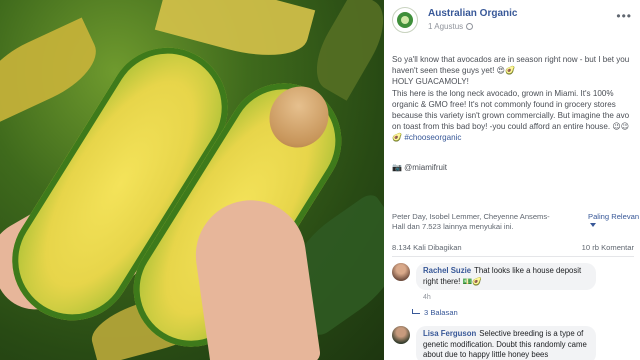 Image resolution: width=640 pixels, height=360 pixels. What do you see at coordinates (446, 26) in the screenshot?
I see `post-time-text: 1 Agustus` at bounding box center [446, 26].